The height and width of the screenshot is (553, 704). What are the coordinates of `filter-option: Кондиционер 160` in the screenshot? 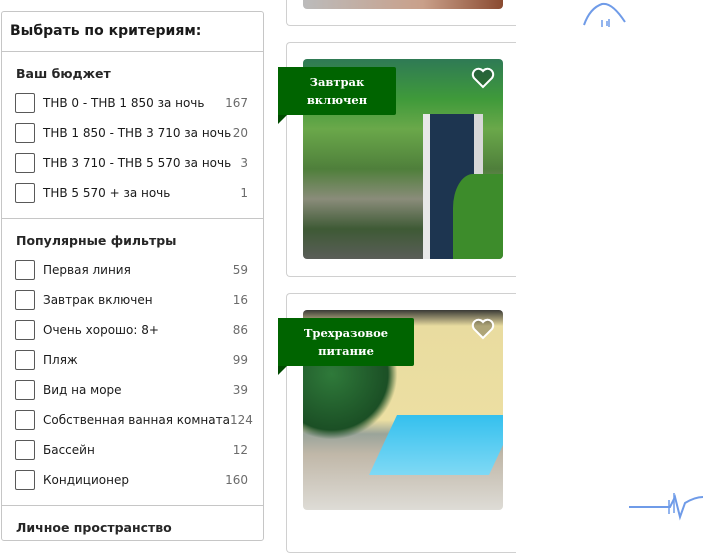 It's located at (132, 480).